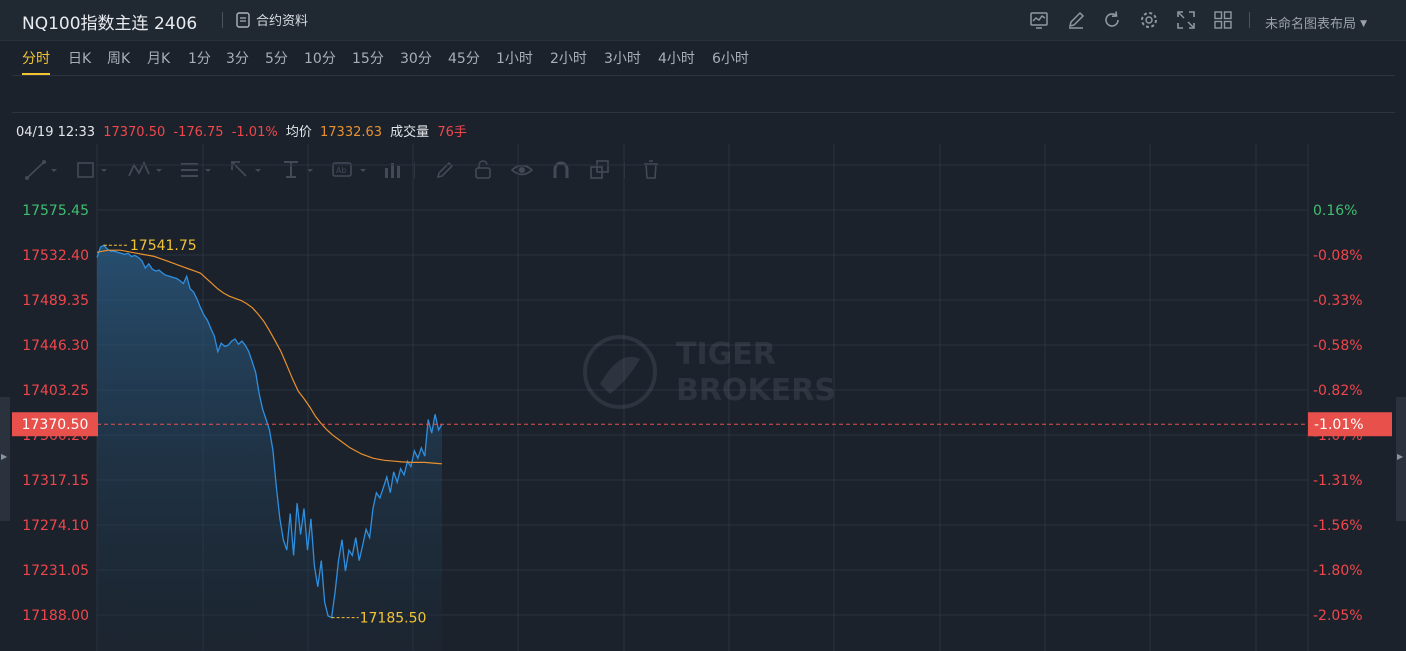  Describe the element at coordinates (416, 58) in the screenshot. I see `tab-30min: 30分` at that location.